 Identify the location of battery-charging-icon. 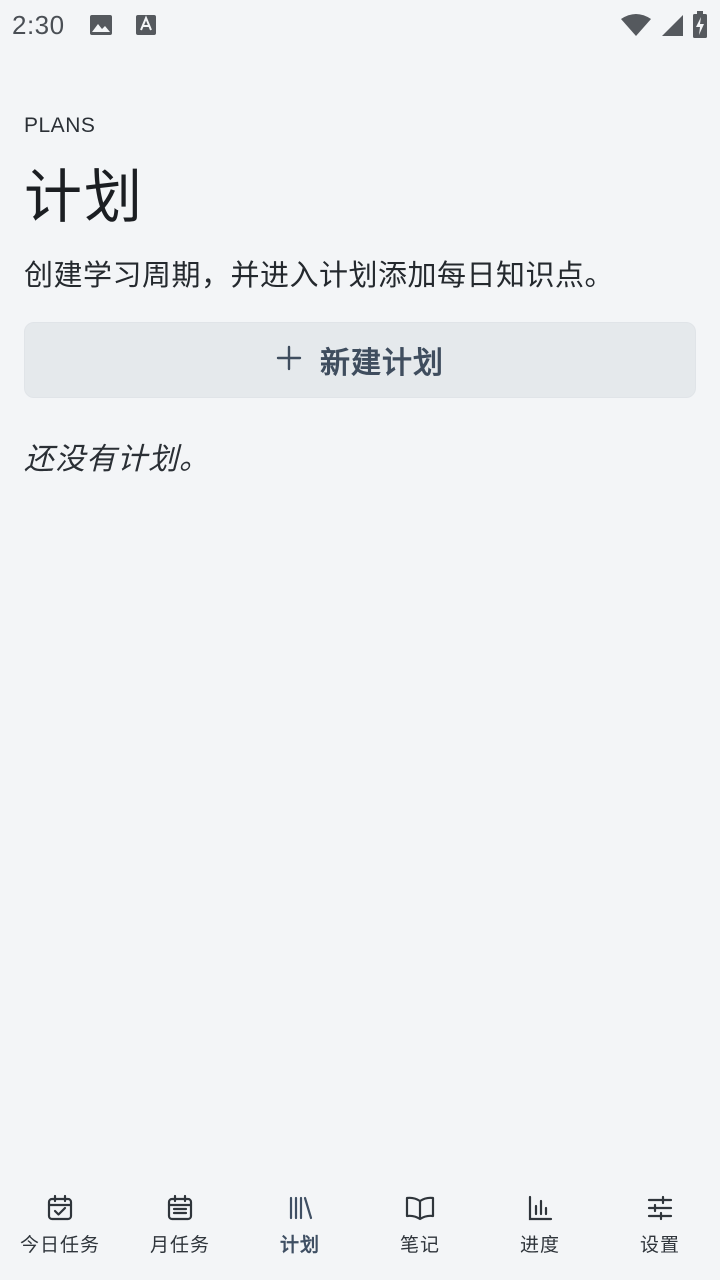
(700, 25).